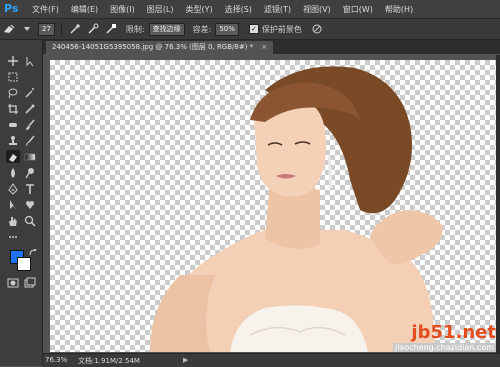 The width and height of the screenshot is (500, 367). I want to click on custom-shape-icon, so click(30, 204).